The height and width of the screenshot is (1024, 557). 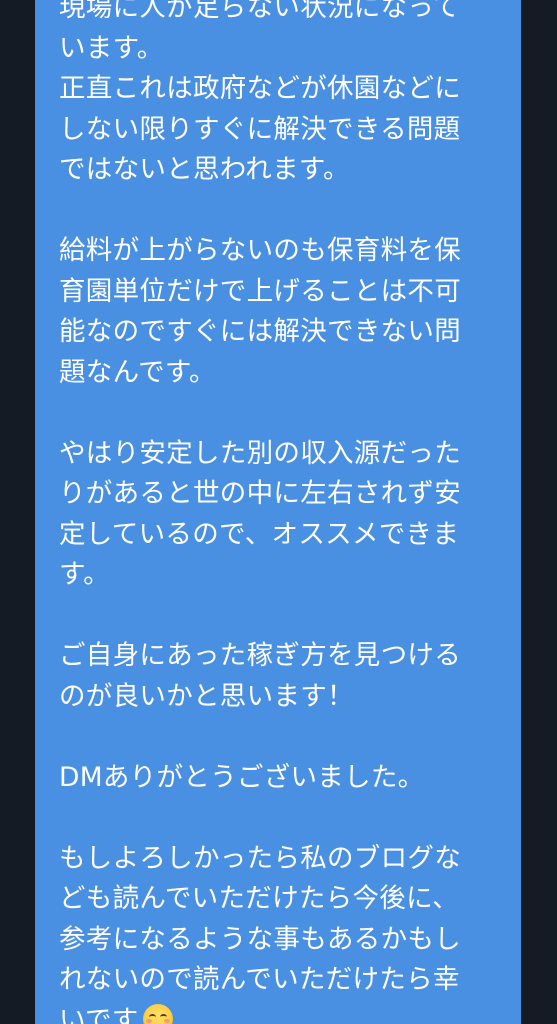 What do you see at coordinates (259, 979) in the screenshot?
I see `message-line: れないので読んでいただけたら幸` at bounding box center [259, 979].